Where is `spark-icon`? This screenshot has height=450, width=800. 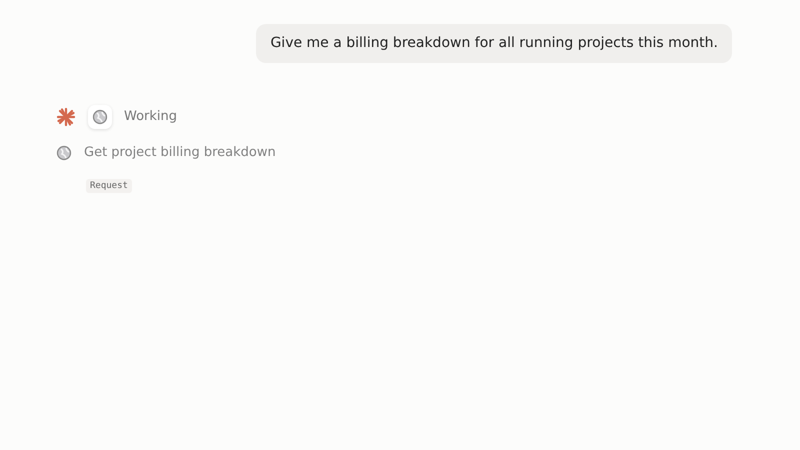
spark-icon is located at coordinates (66, 117).